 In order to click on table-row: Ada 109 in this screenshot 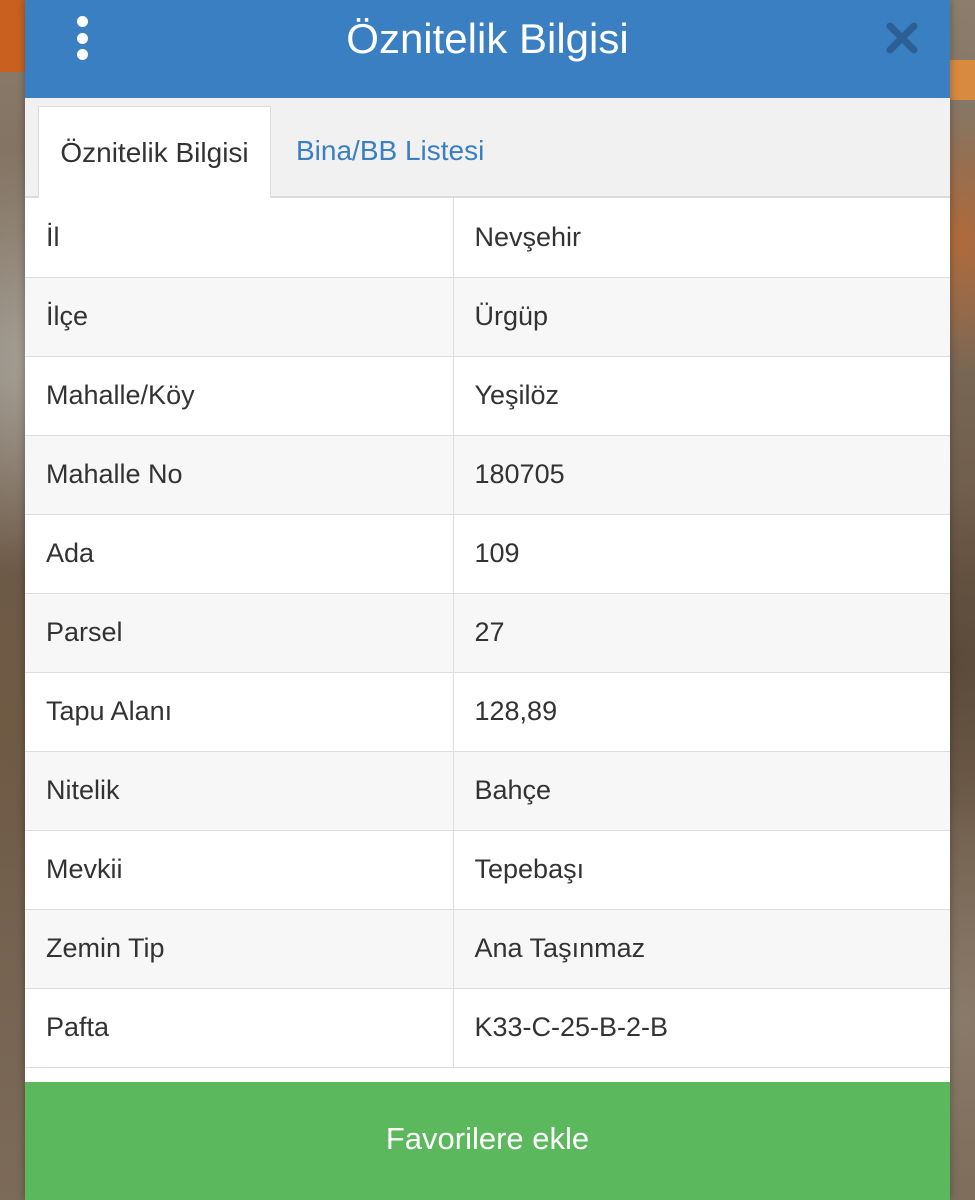, I will do `click(487, 554)`.